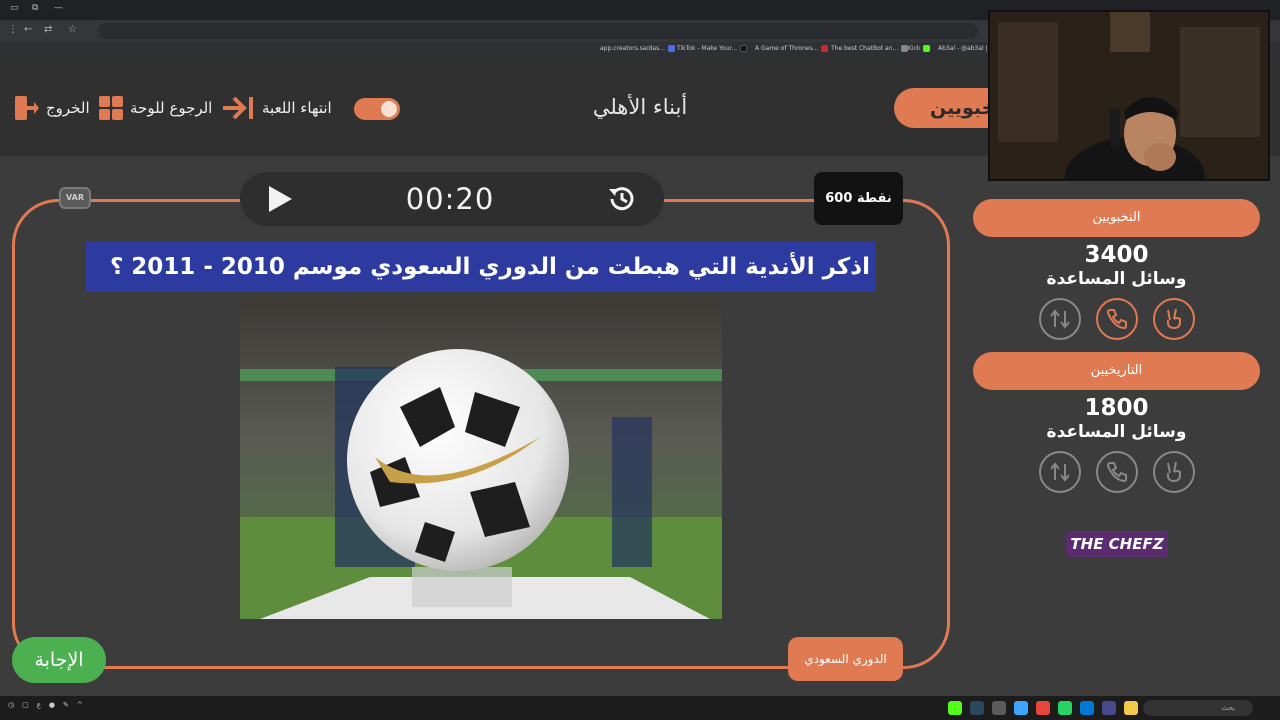  Describe the element at coordinates (1021, 708) in the screenshot. I see `edge-app-icon` at that location.